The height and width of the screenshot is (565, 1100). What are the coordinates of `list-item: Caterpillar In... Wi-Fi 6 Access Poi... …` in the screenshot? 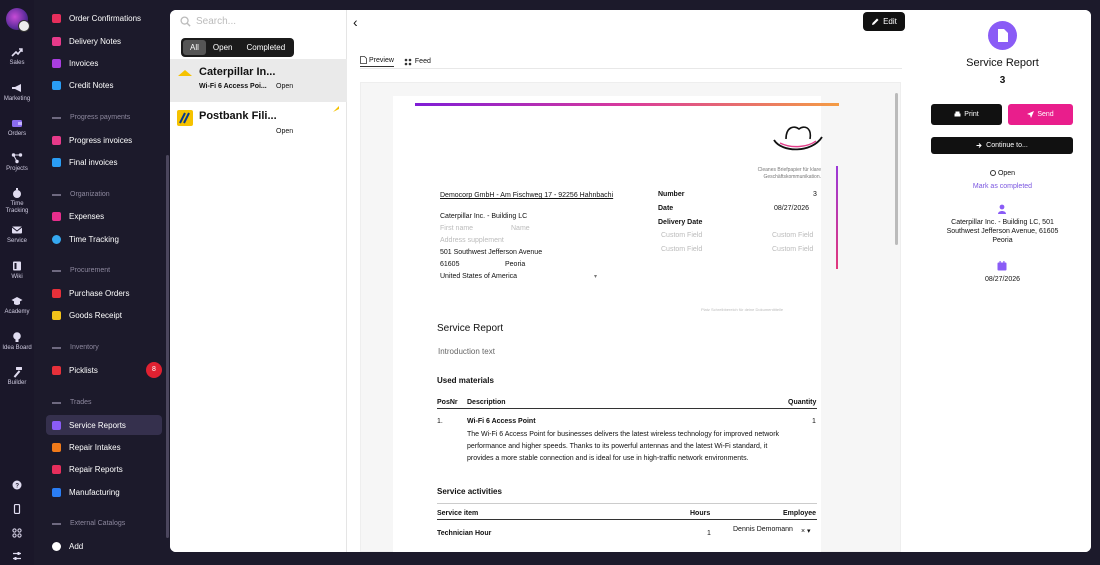 It's located at (258, 80).